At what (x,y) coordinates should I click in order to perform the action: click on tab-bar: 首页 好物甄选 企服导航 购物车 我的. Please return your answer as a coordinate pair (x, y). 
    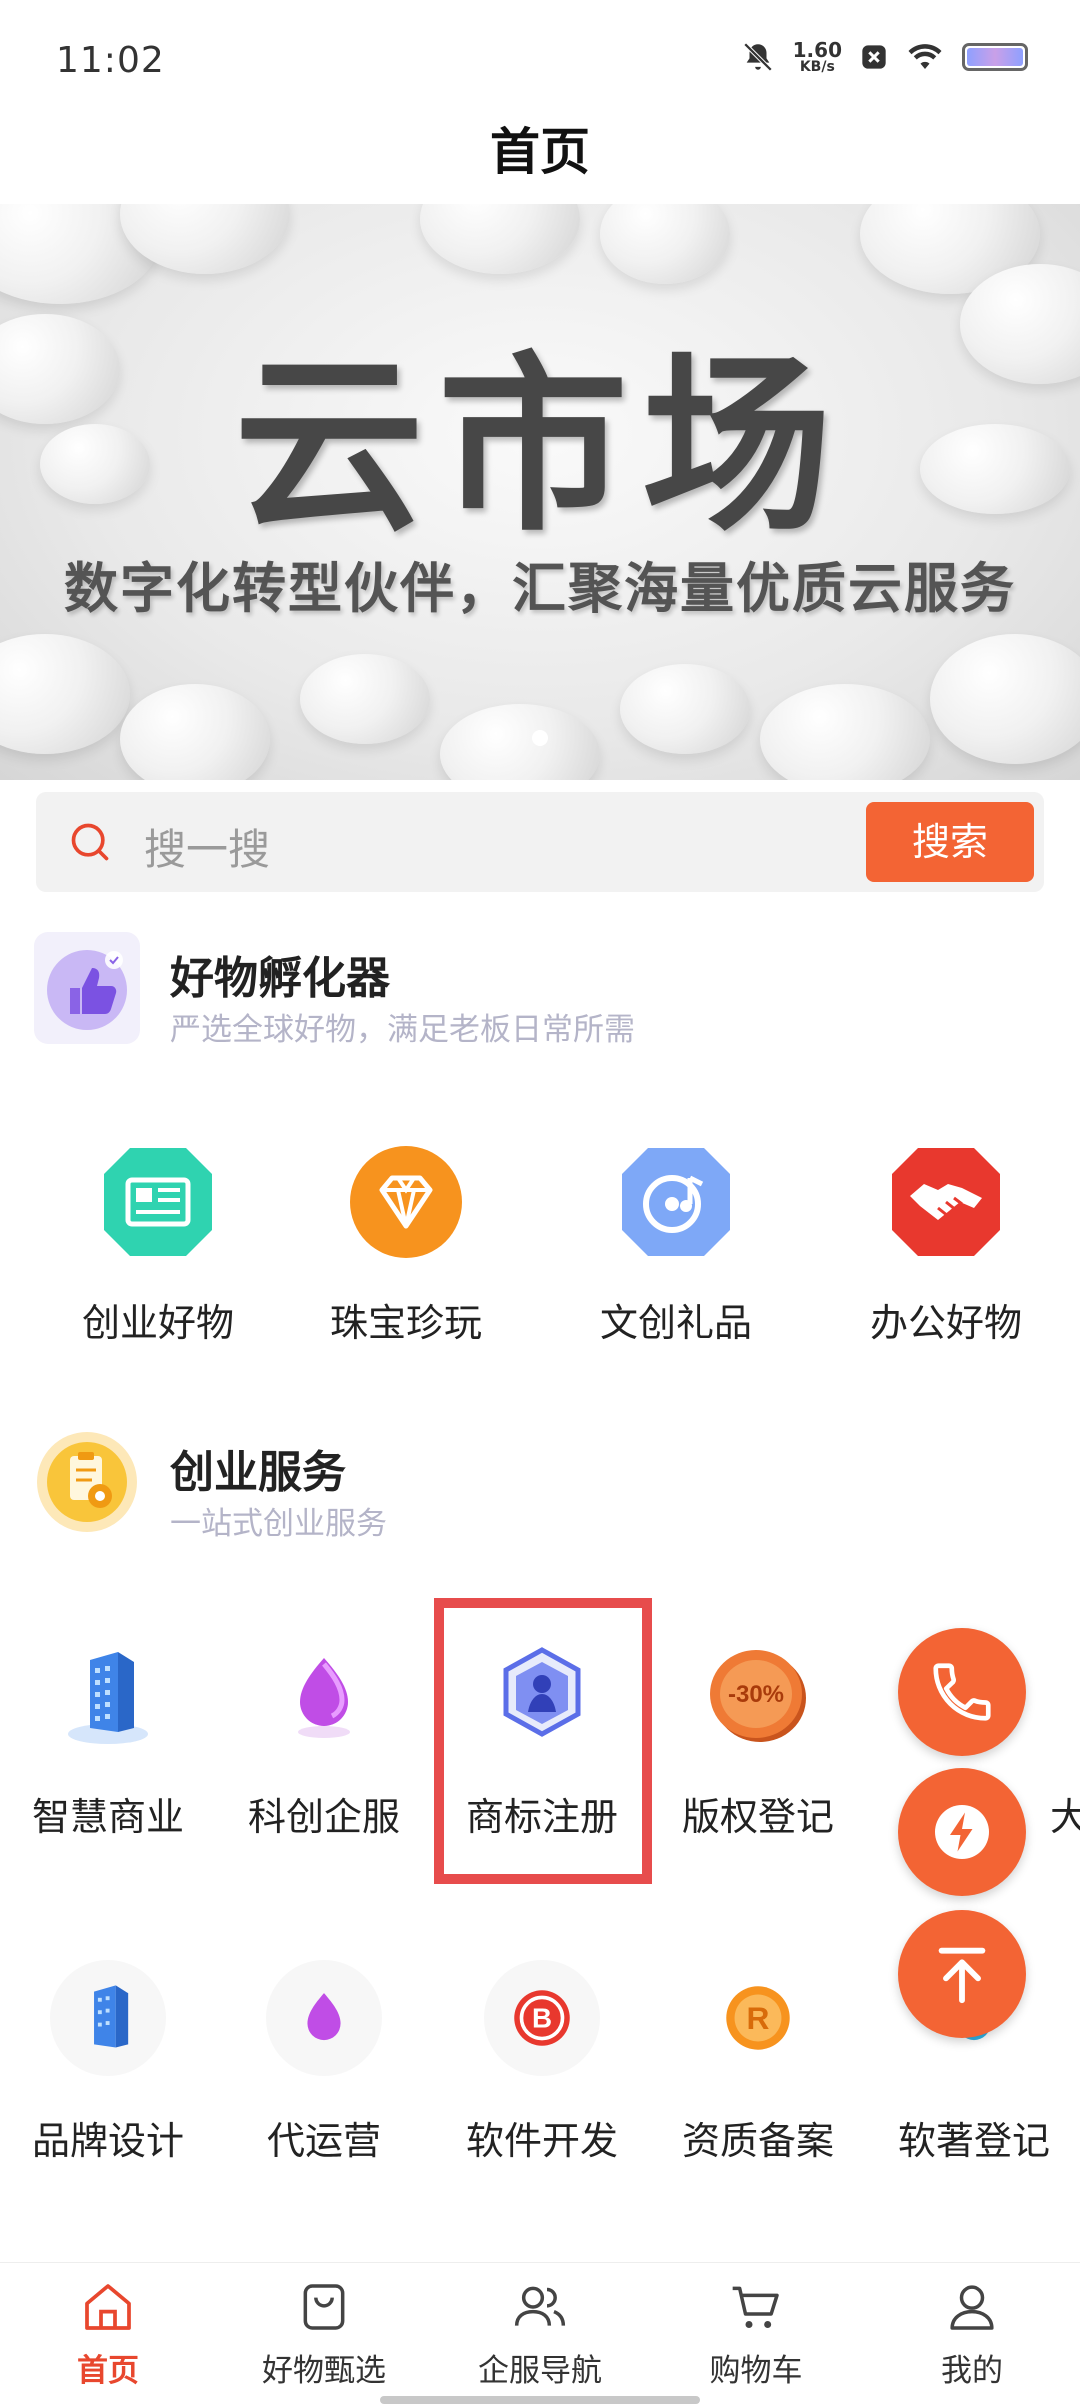
    Looking at the image, I should click on (540, 2335).